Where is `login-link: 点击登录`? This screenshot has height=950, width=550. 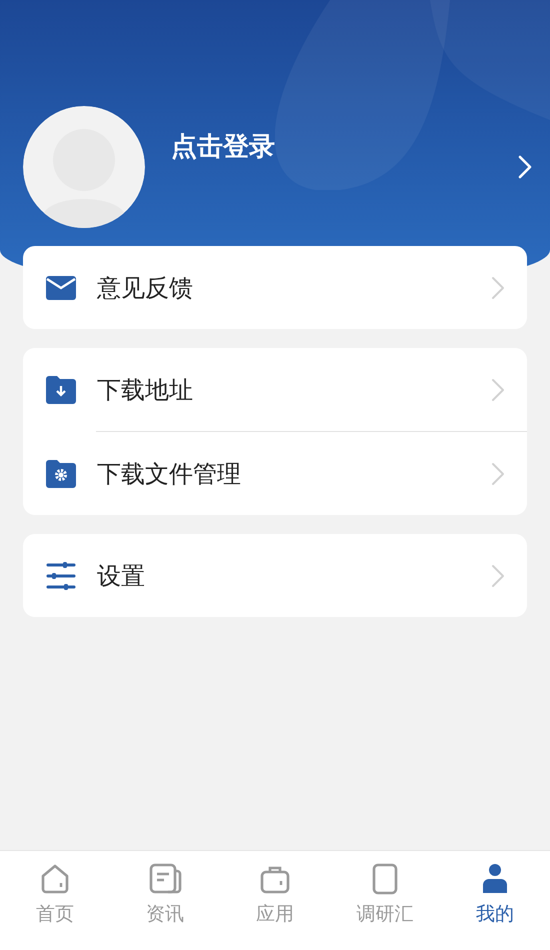 login-link: 点击登录 is located at coordinates (344, 146).